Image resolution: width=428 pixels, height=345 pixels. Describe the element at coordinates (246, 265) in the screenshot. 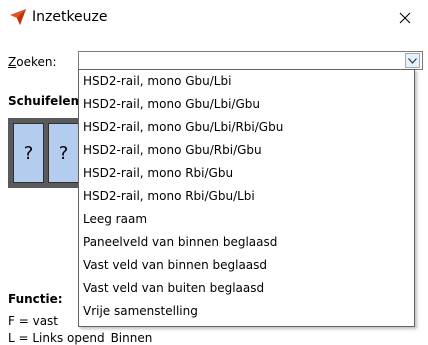

I see `list-item: Vast veld van binnen beglaasd` at that location.